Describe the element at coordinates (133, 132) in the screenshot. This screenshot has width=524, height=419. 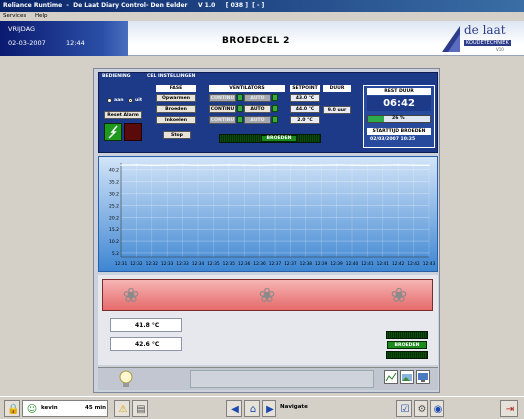
I see `alarm-indicator` at that location.